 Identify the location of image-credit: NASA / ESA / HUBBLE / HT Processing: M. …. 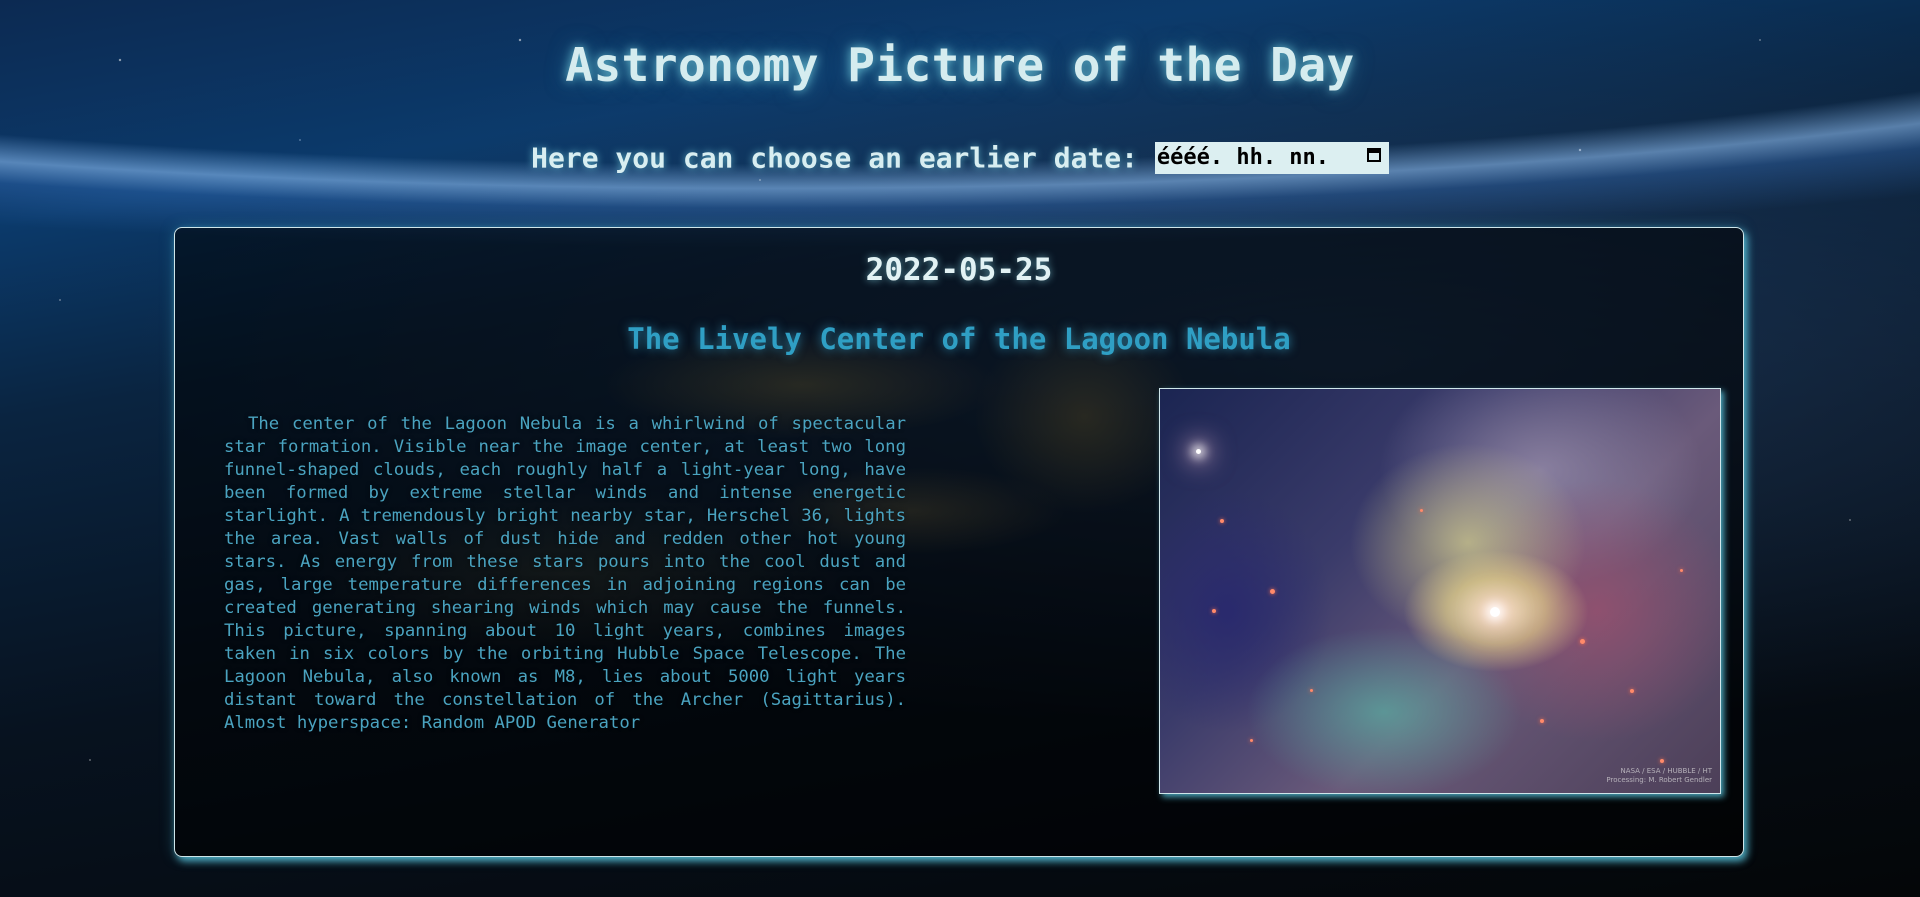
(1659, 776).